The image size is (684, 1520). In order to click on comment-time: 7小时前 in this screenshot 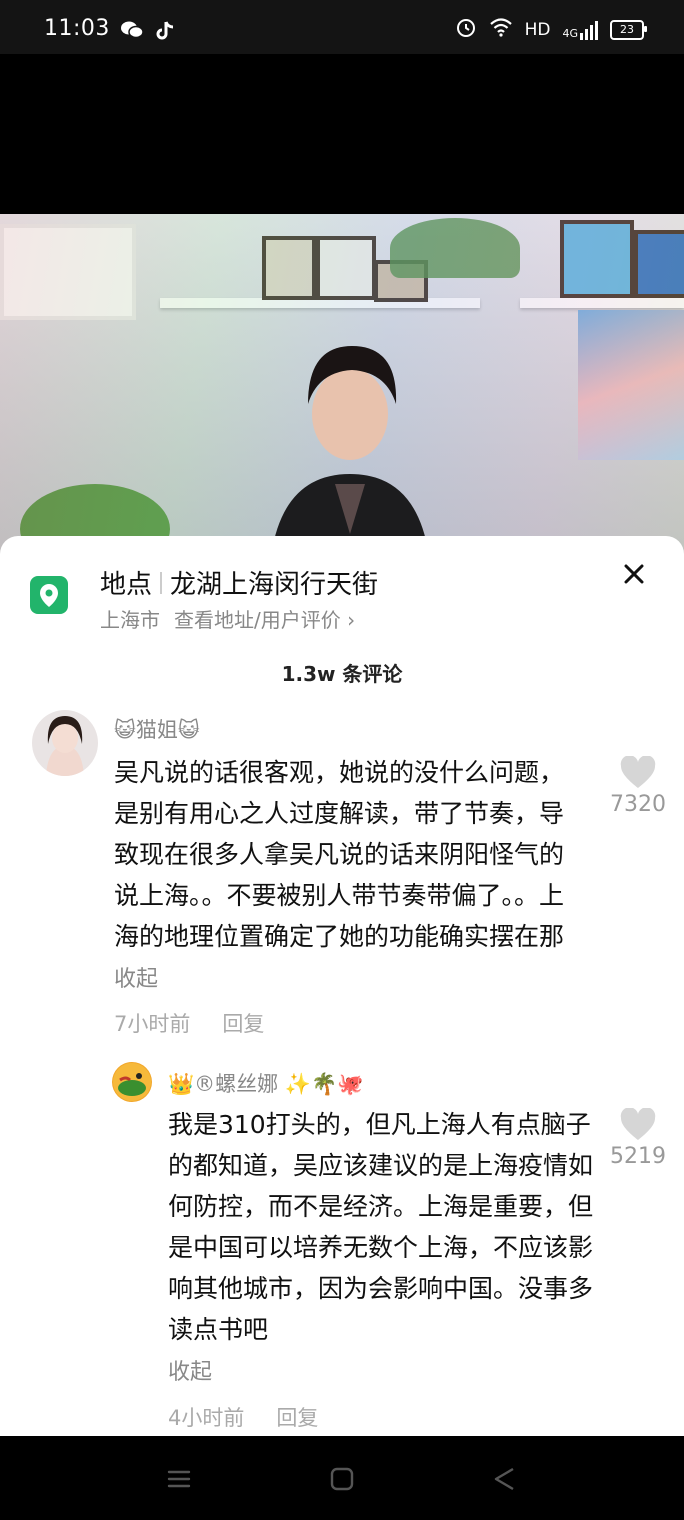, I will do `click(152, 1024)`.